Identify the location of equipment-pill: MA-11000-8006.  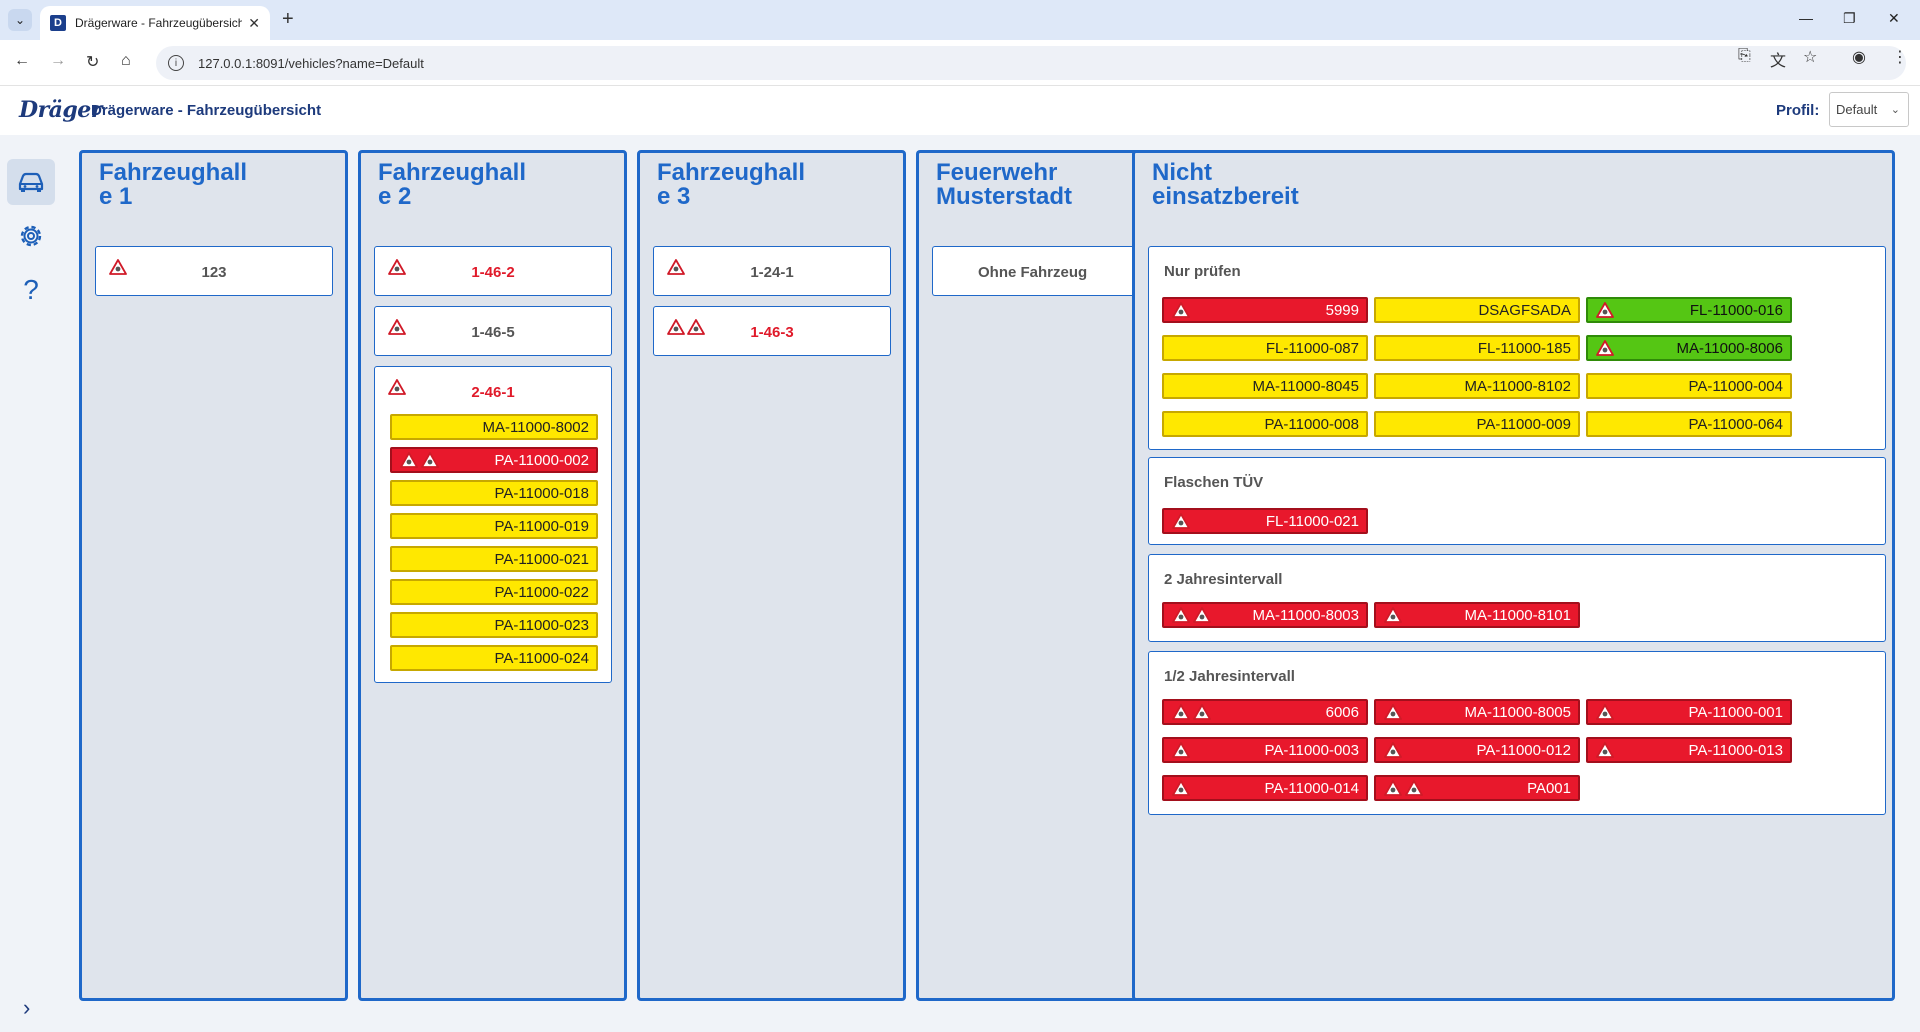
(1689, 348).